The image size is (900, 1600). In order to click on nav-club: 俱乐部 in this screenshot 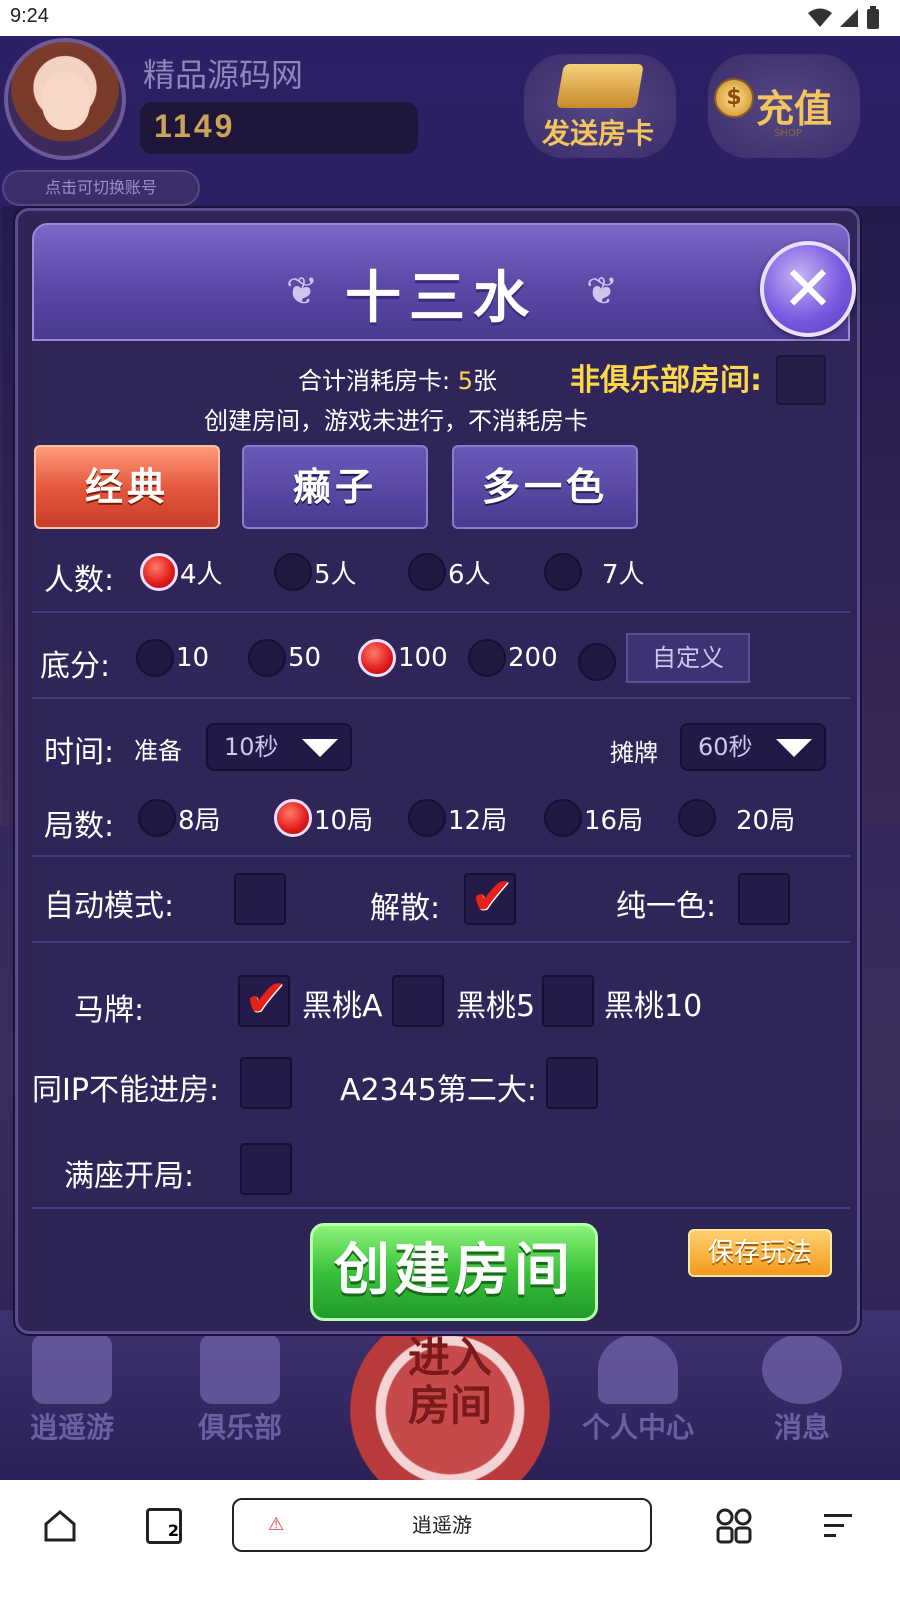, I will do `click(240, 1390)`.